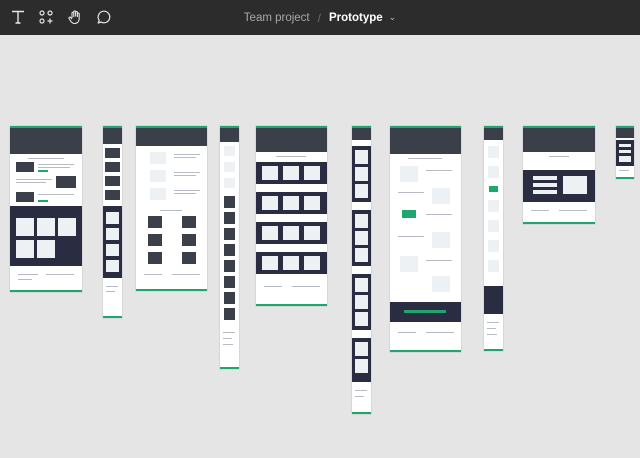 The height and width of the screenshot is (458, 640). Describe the element at coordinates (393, 17) in the screenshot. I see `chevron-down-icon: ⌄` at that location.